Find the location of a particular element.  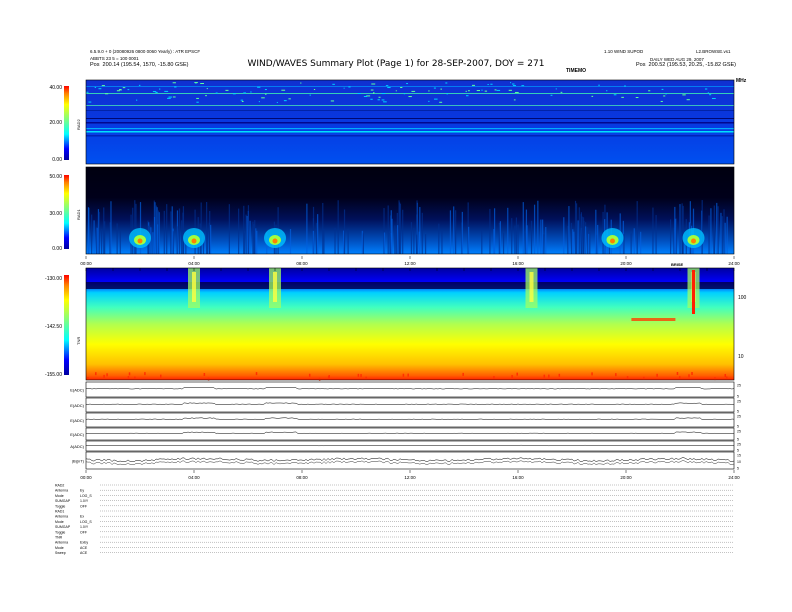

footer-row-value: ACE is located at coordinates (84, 548).